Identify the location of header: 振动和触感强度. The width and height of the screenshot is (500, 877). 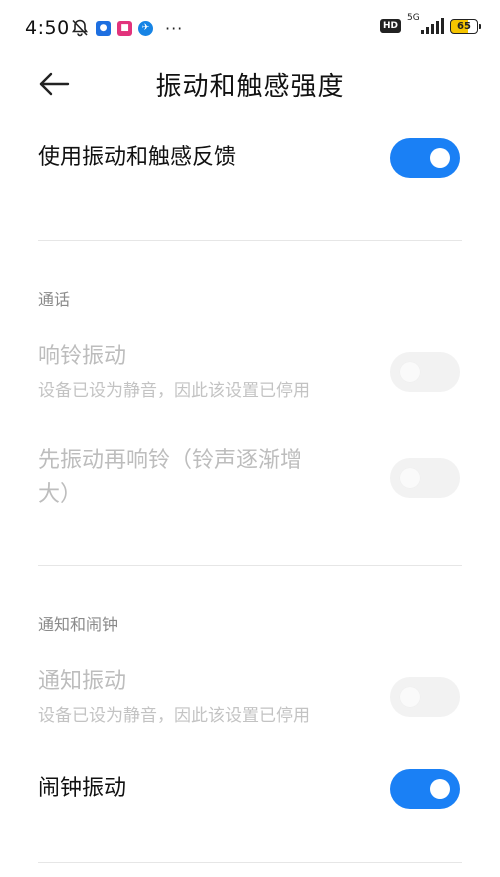
(250, 83).